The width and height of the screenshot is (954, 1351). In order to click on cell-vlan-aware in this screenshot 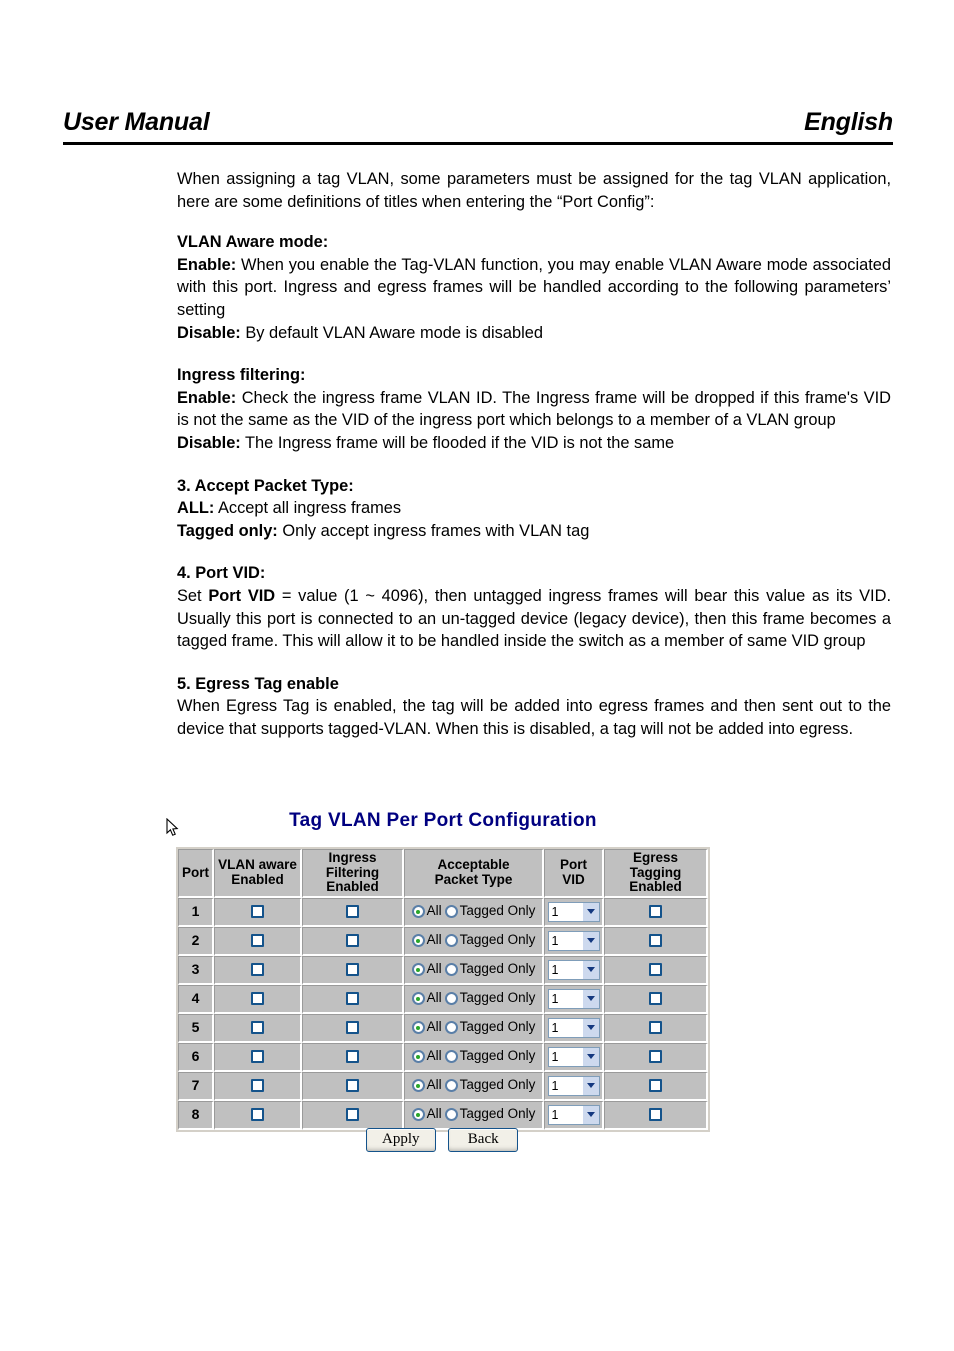, I will do `click(258, 1086)`.